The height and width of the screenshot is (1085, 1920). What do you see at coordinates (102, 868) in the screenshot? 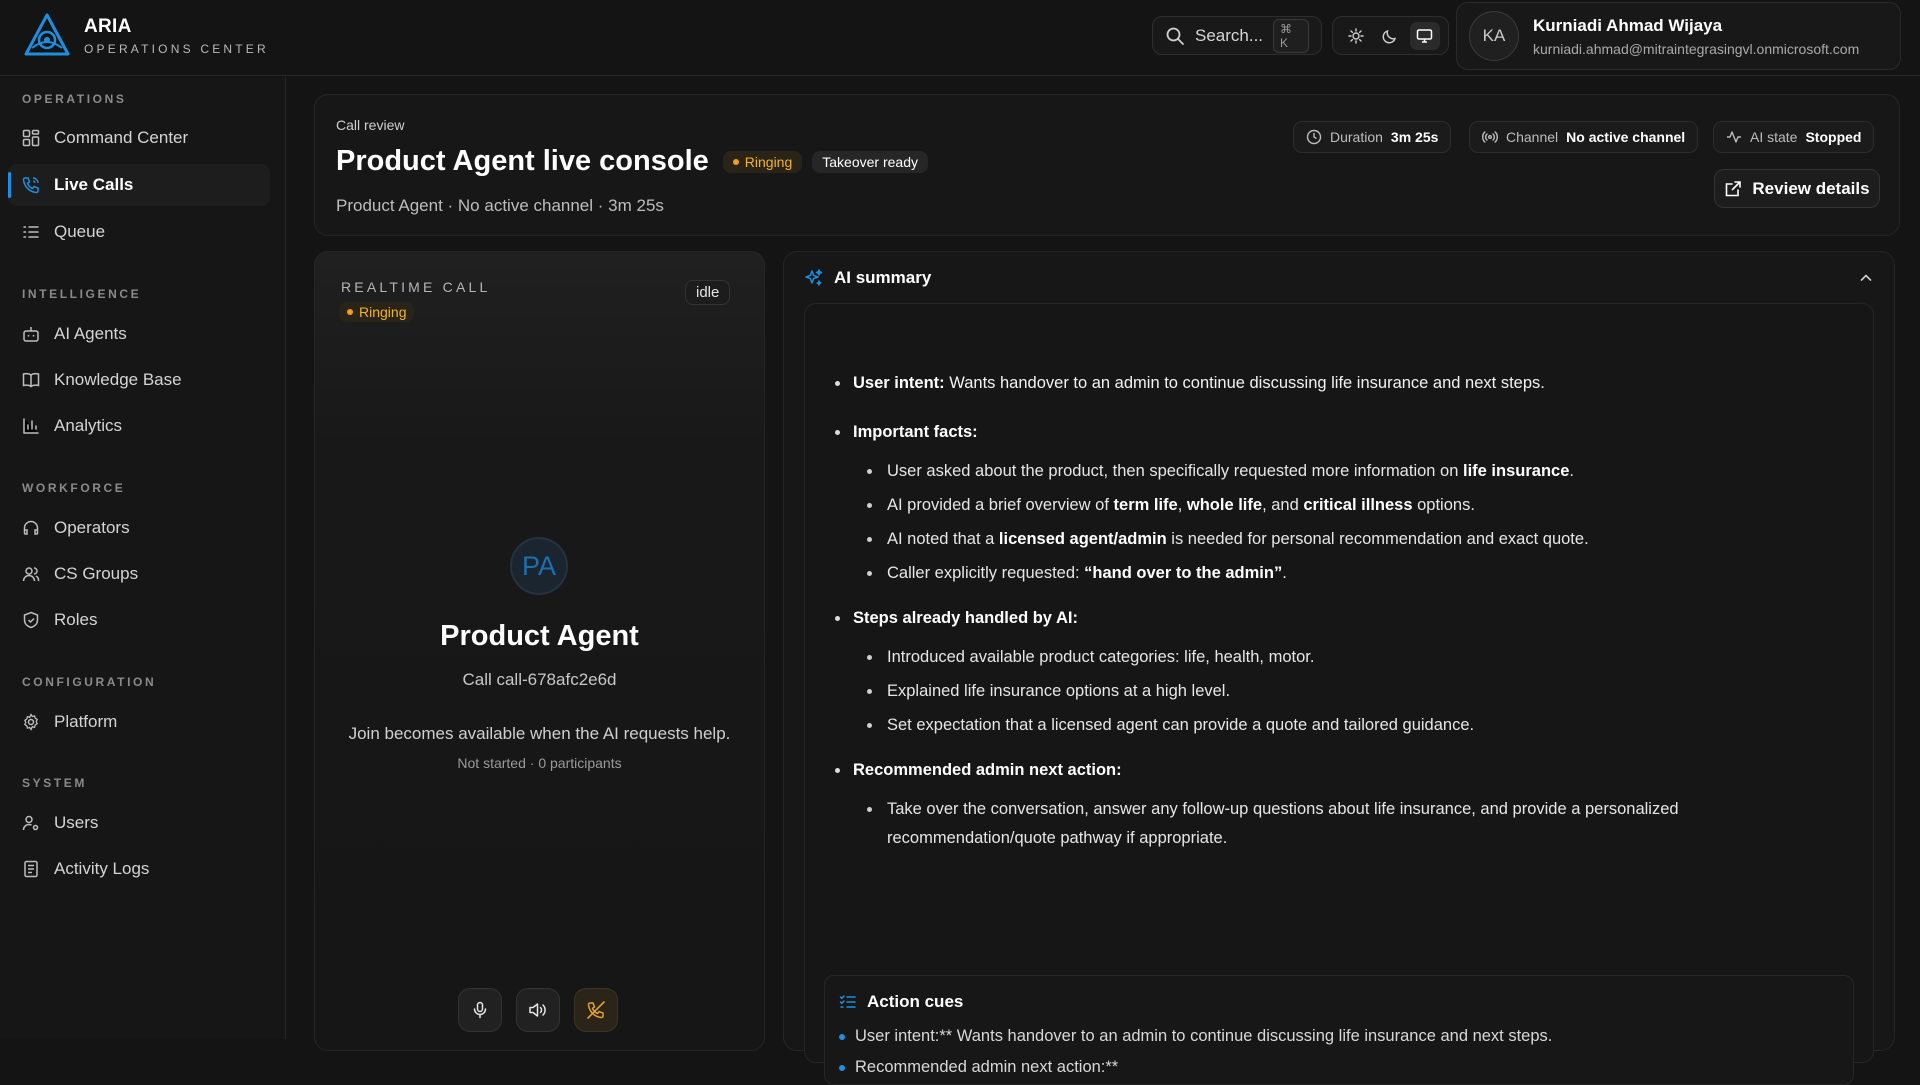
I see `sidebar-item-label: Activity Logs` at bounding box center [102, 868].